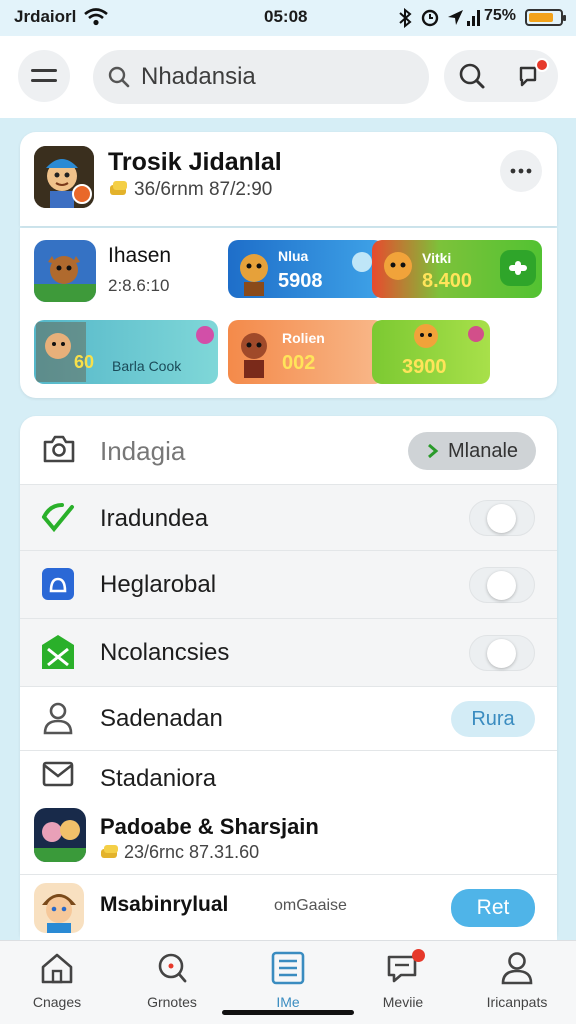 The image size is (576, 1024). I want to click on person-icon, so click(517, 968).